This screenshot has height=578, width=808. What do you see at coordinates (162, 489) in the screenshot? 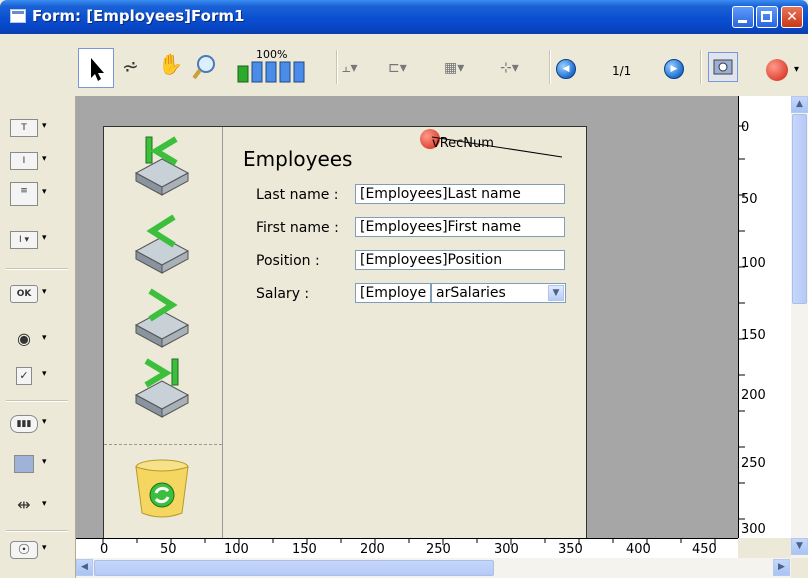
I see `delete-record-button` at bounding box center [162, 489].